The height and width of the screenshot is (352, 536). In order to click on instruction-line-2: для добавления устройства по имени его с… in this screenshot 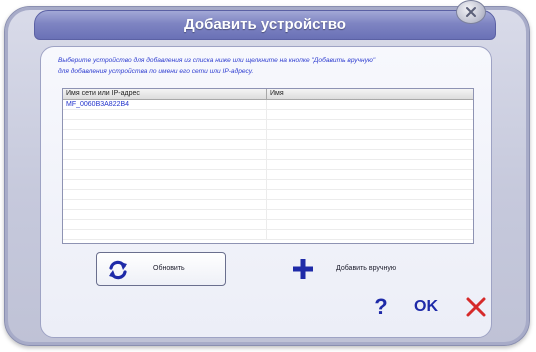, I will do `click(156, 71)`.